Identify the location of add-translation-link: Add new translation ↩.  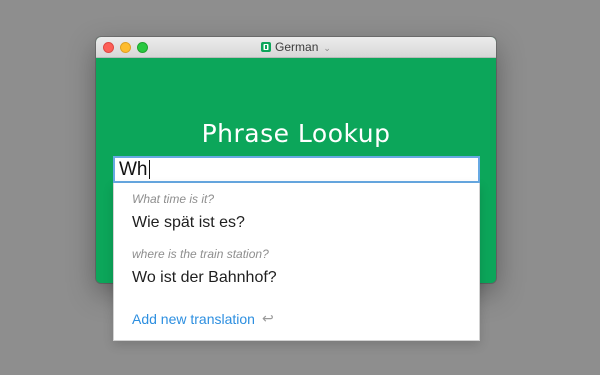
(203, 319).